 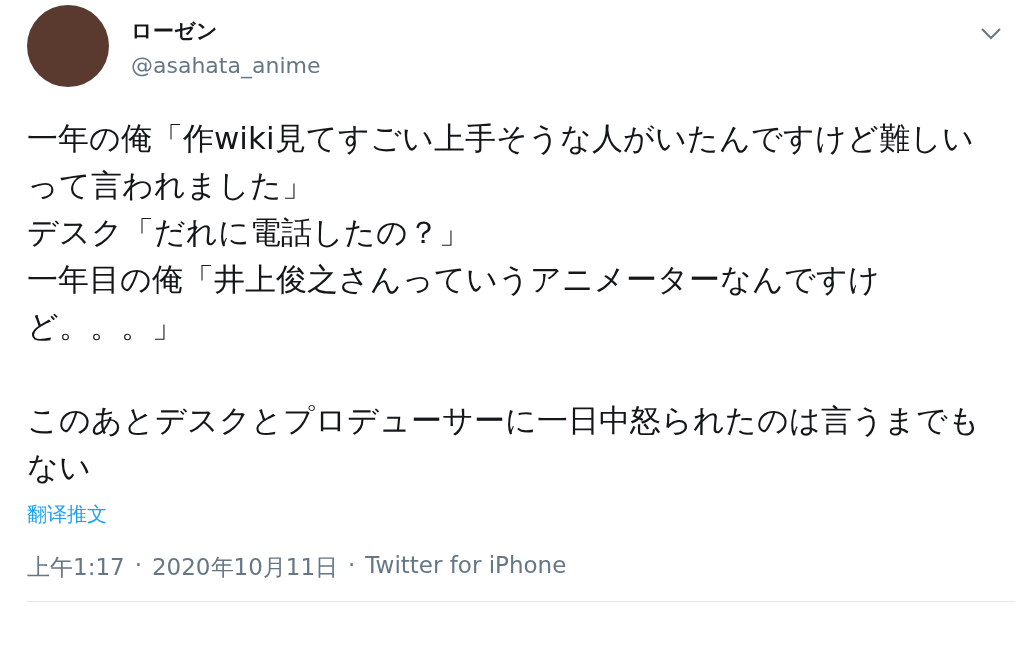 What do you see at coordinates (454, 303) in the screenshot?
I see `tweet-text: 一年目の俺「井上俊之さんっていうアニメーターなんですけど。。。」` at bounding box center [454, 303].